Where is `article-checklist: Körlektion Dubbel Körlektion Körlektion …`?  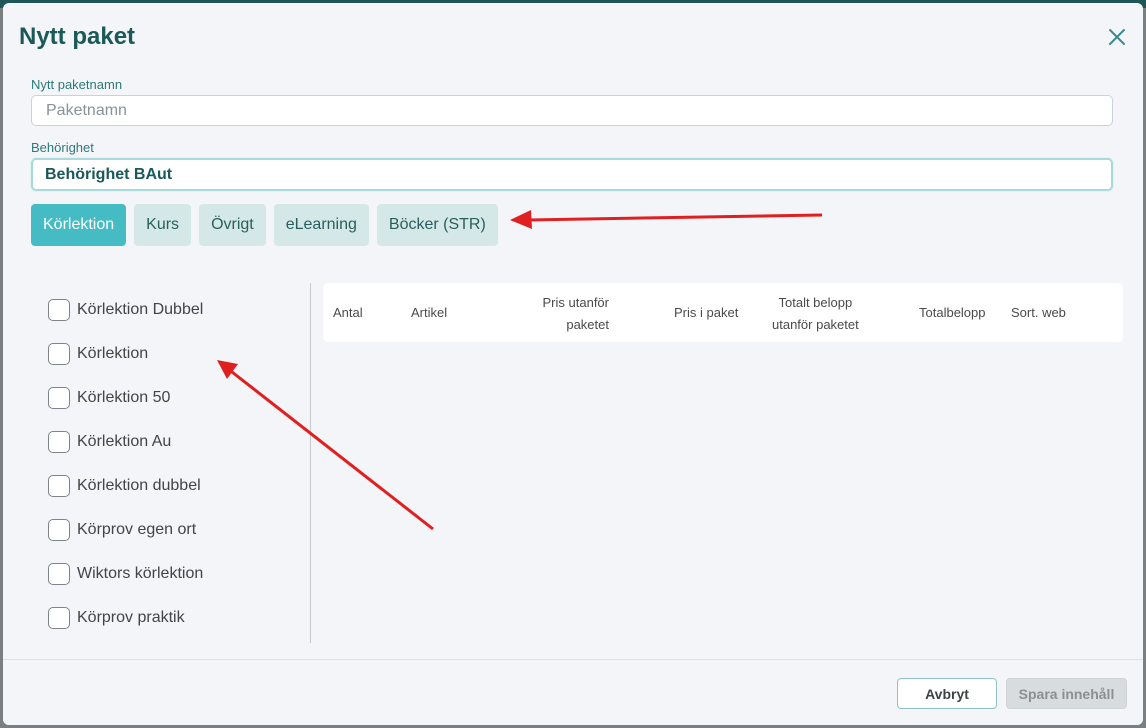 article-checklist: Körlektion Dubbel Körlektion Körlektion … is located at coordinates (125, 464).